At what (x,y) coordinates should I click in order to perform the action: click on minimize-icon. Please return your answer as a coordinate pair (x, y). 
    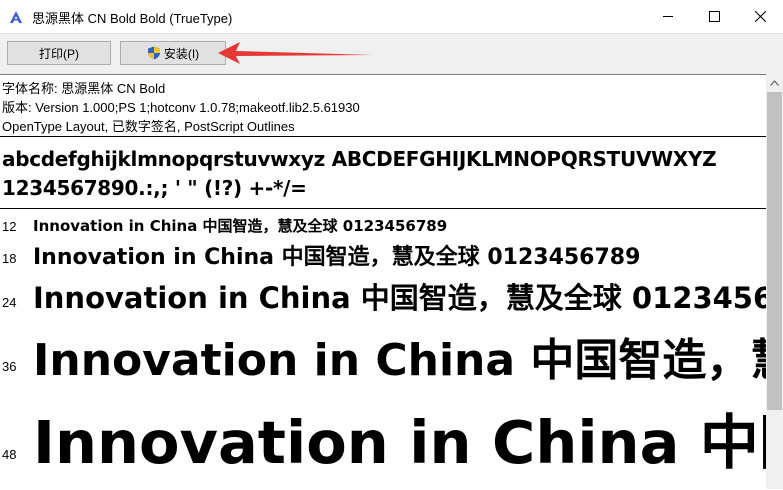
    Looking at the image, I should click on (667, 16).